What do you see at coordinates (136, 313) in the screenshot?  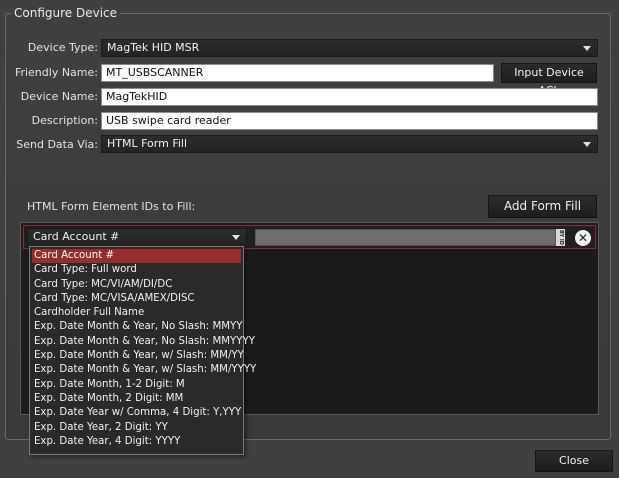 I see `dropdown-option: Cardholder Full Name` at bounding box center [136, 313].